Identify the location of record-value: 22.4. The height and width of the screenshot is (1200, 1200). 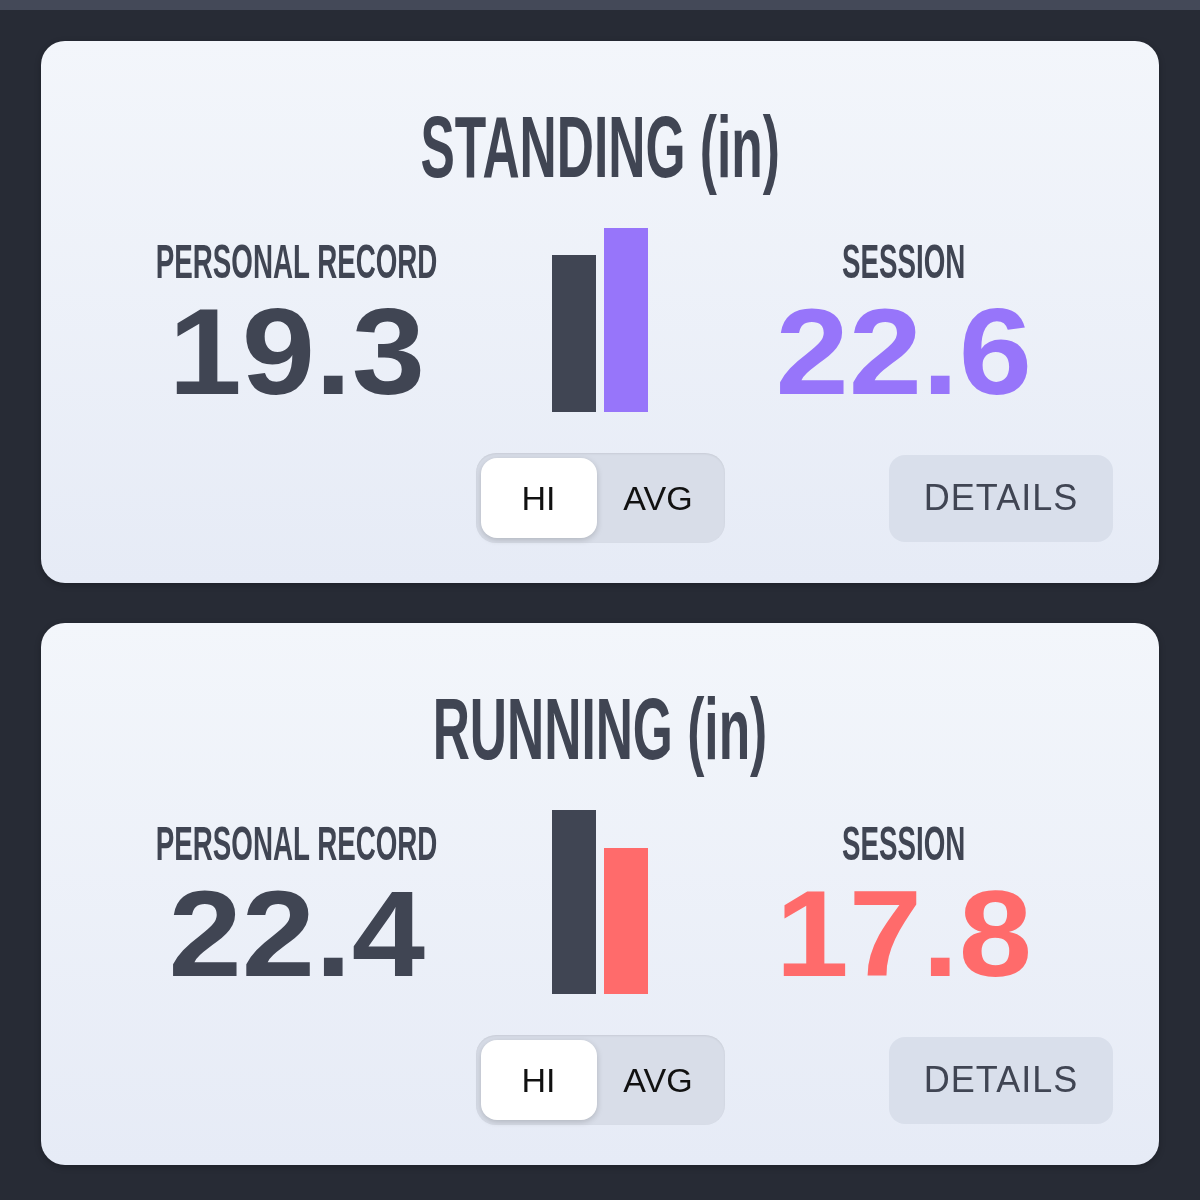
(296, 934).